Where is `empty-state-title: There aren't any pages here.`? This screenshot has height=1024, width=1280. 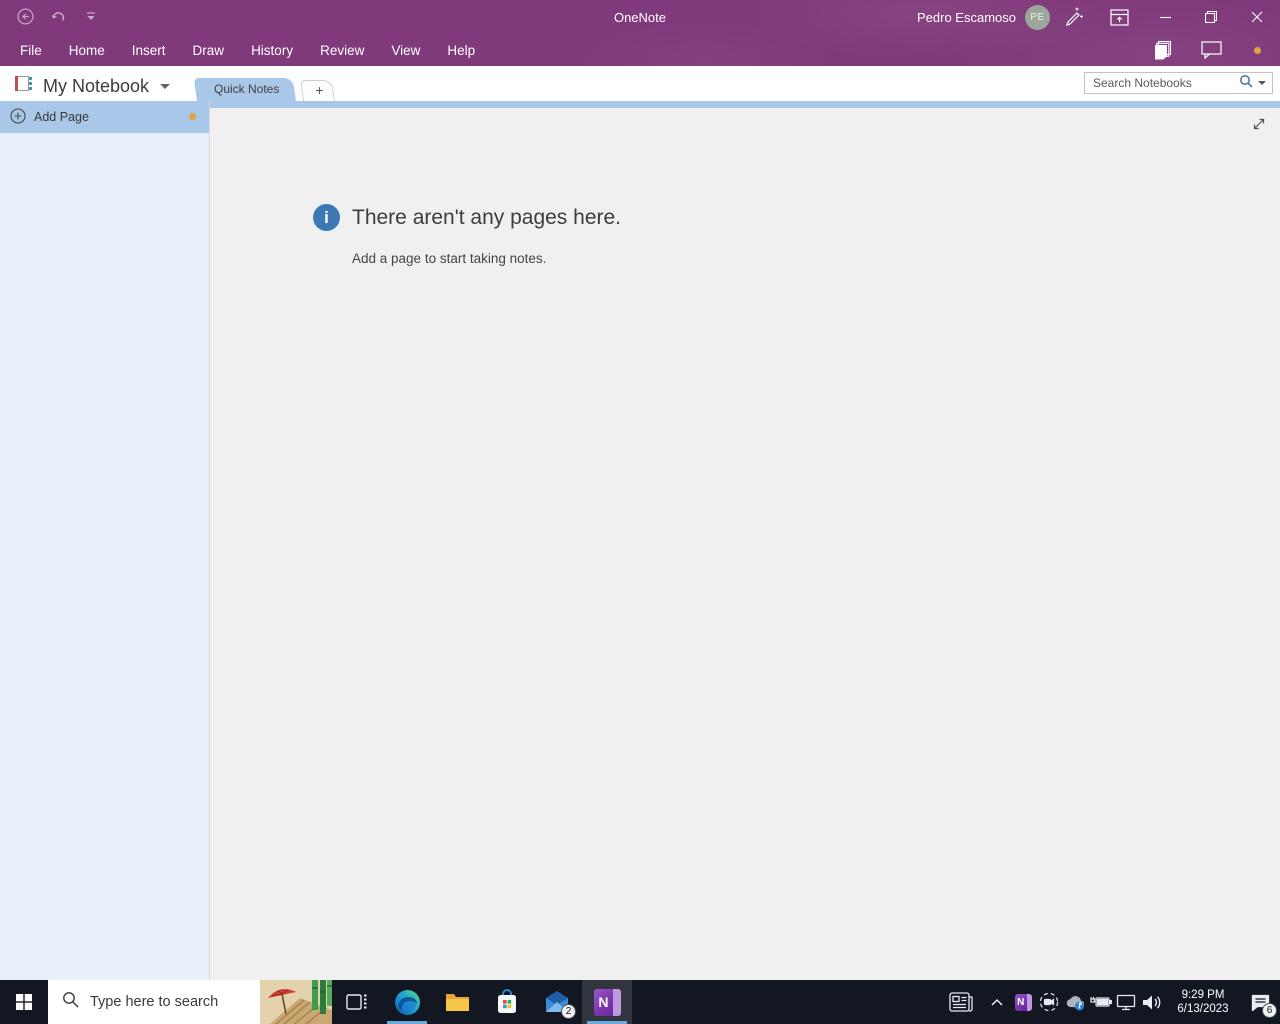
empty-state-title: There aren't any pages here. is located at coordinates (487, 217).